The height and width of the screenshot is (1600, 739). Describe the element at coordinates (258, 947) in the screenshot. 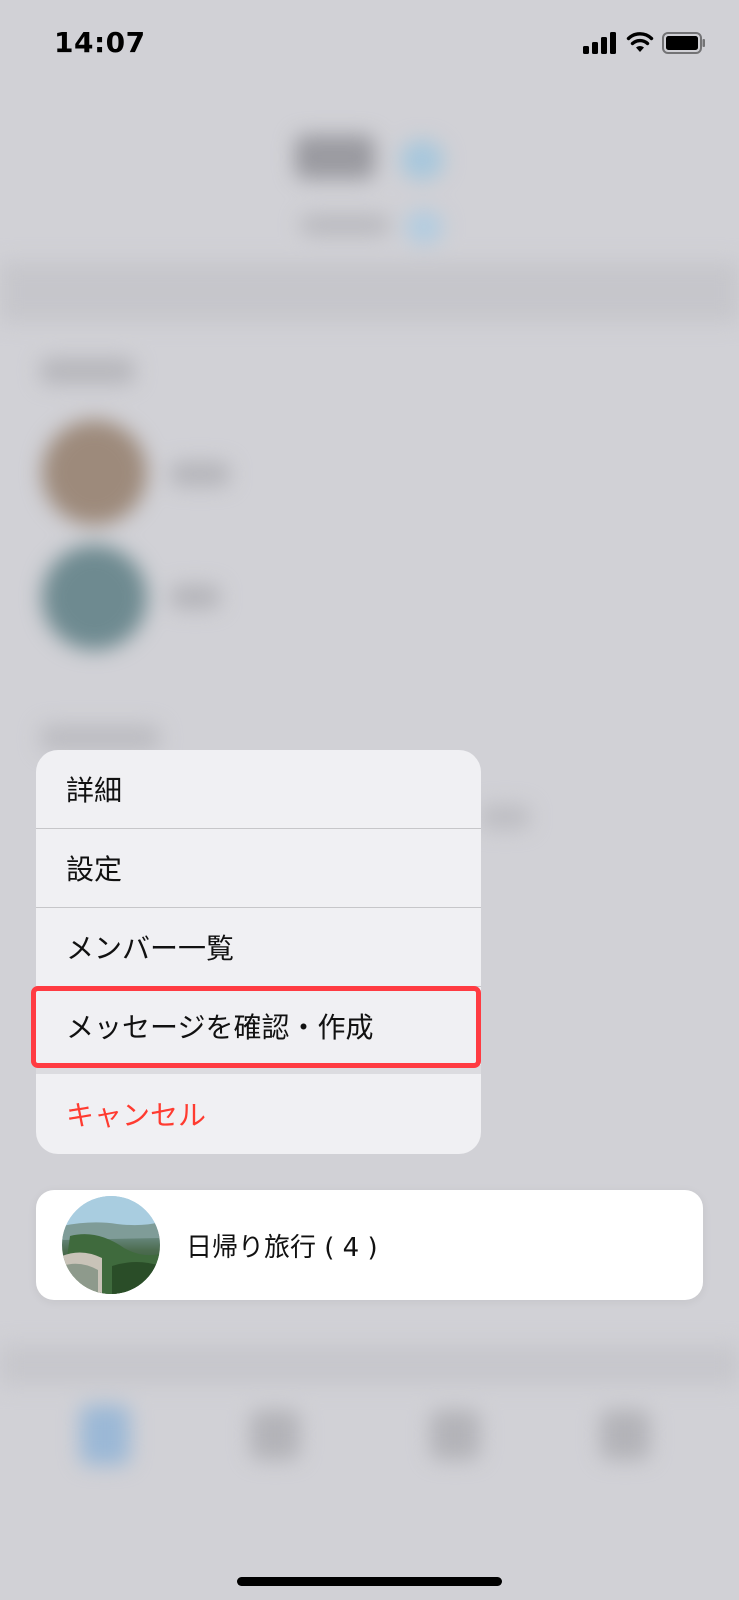

I see `menu-item-member-list: メンバー一覧` at that location.